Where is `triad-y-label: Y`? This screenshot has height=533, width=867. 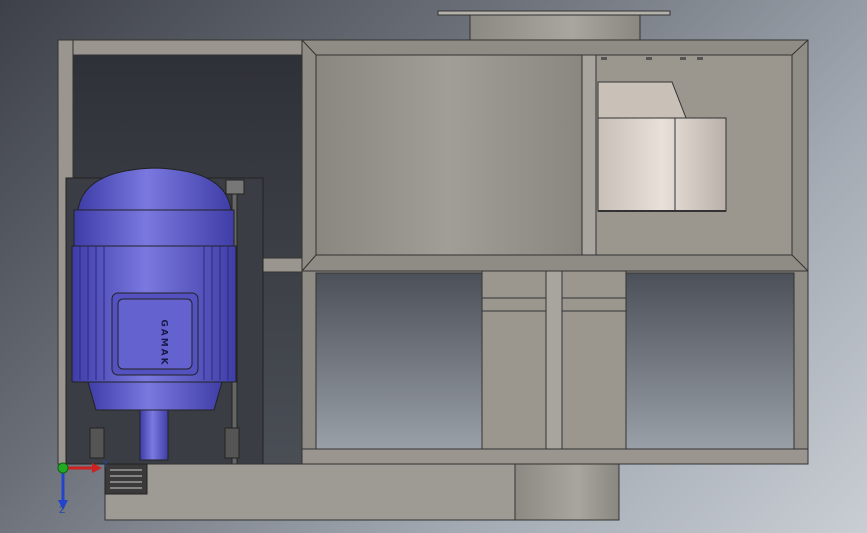
triad-y-label: Y is located at coordinates (106, 465).